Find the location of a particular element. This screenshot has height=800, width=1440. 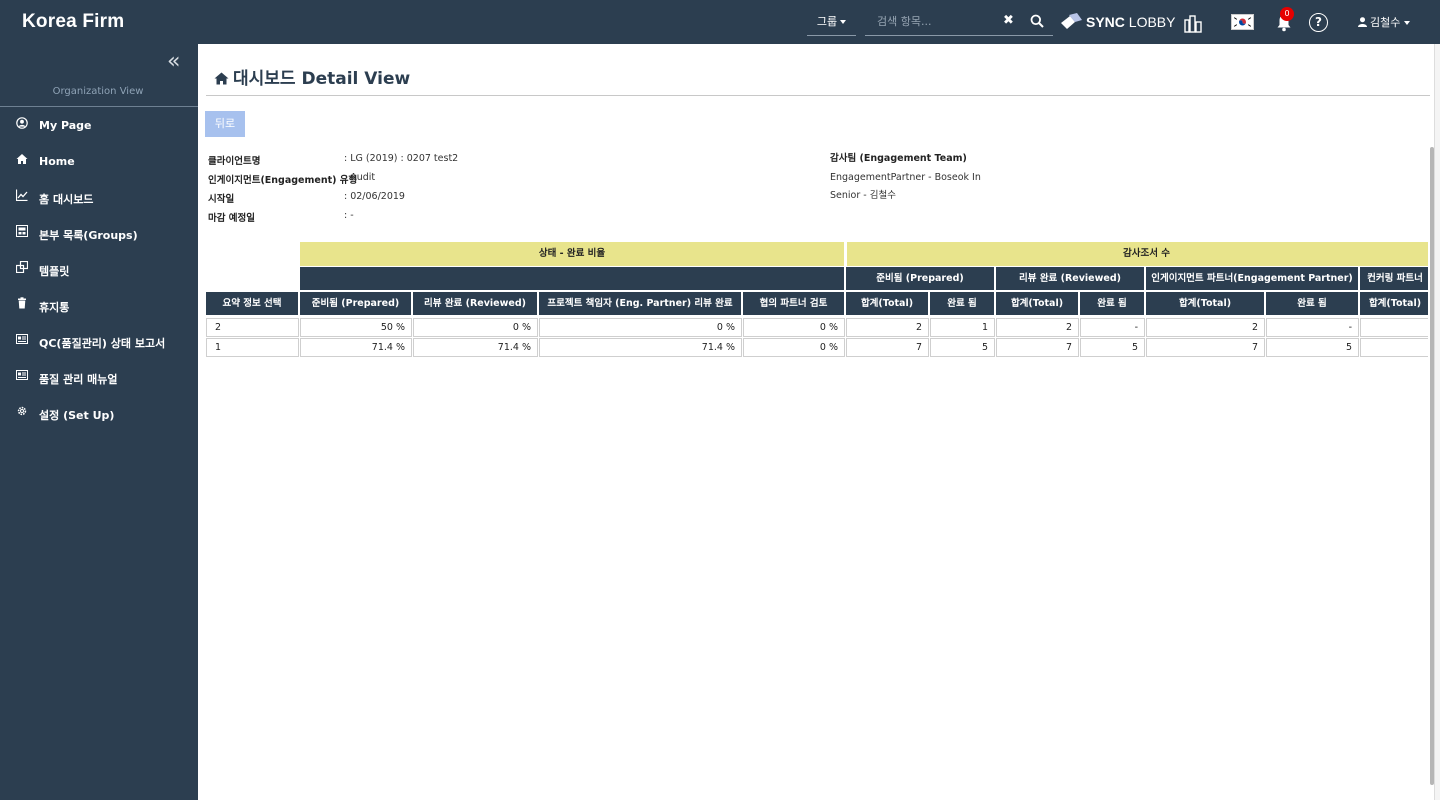

page-title: 대시보드 Detail View is located at coordinates (312, 76).